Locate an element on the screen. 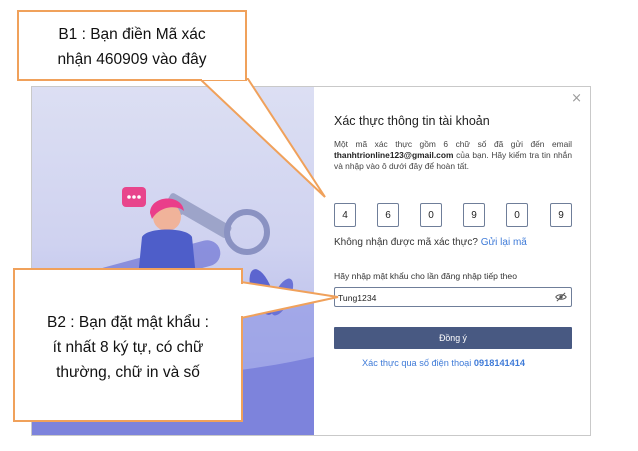 The image size is (638, 451). resend-question: Không nhận được mã xác thực? is located at coordinates (407, 242).